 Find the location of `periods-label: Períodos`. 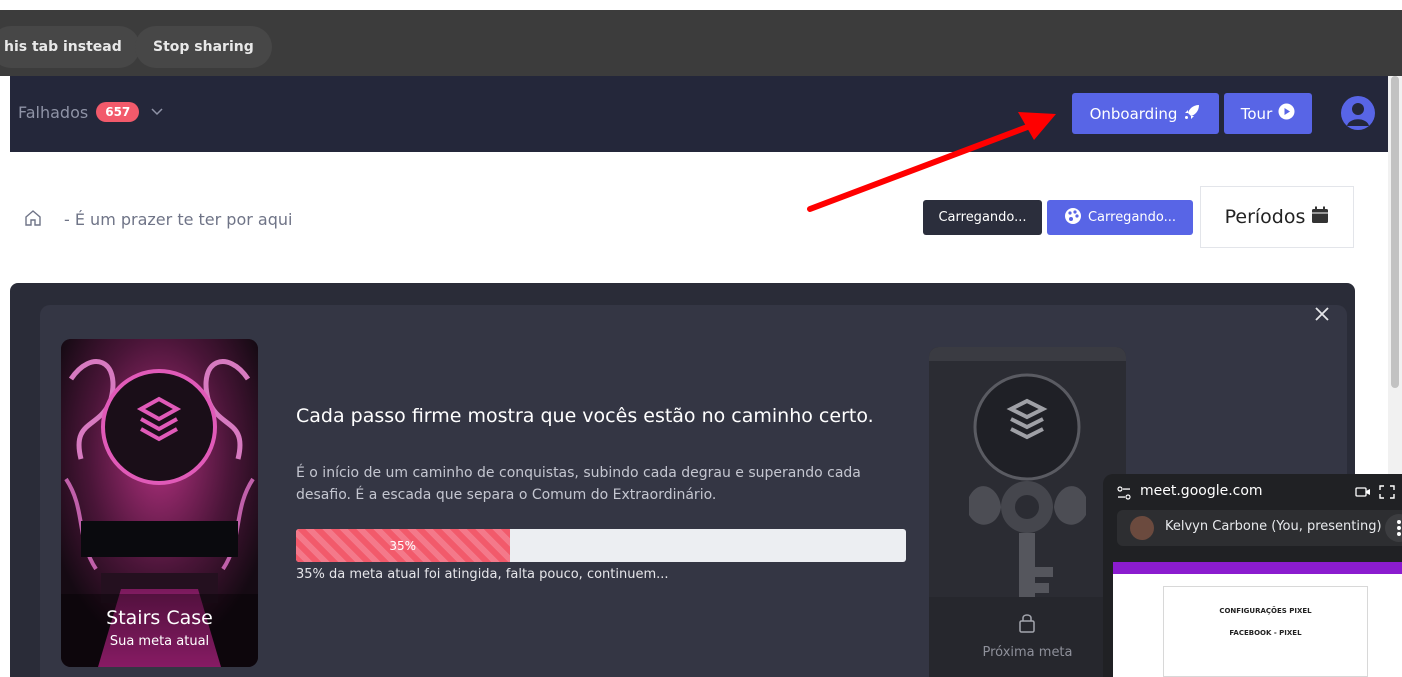

periods-label: Períodos is located at coordinates (1265, 217).